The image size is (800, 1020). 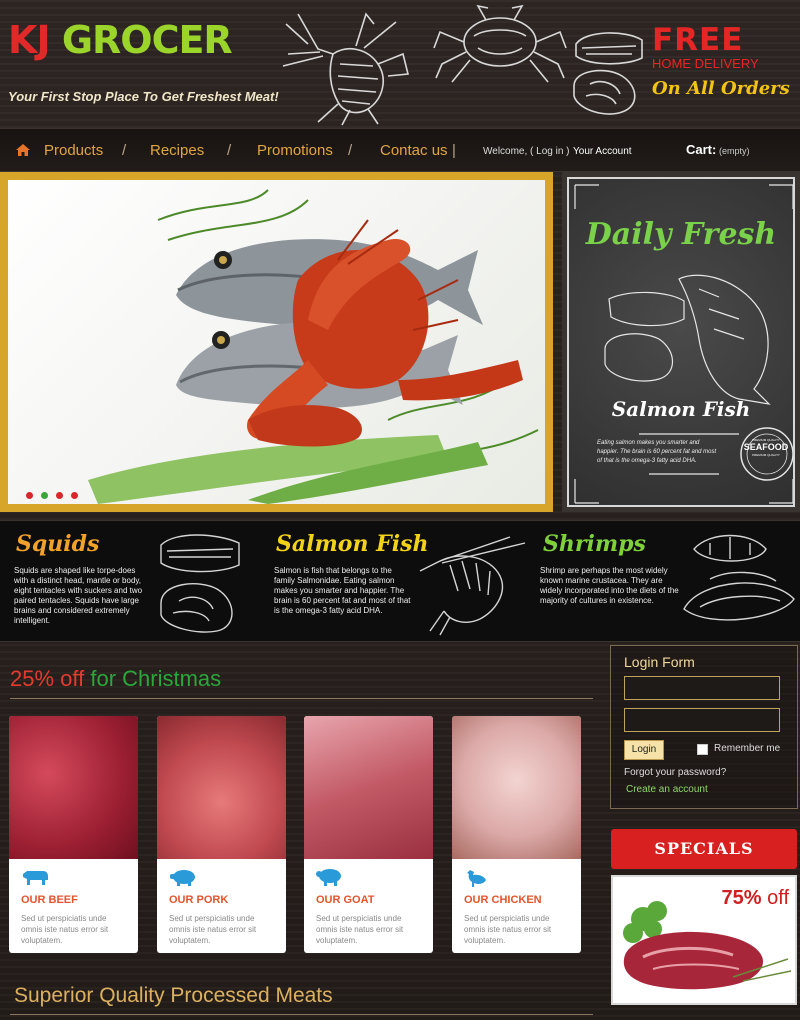 I want to click on salmon-strip-title: Salmon Fish, so click(x=352, y=544).